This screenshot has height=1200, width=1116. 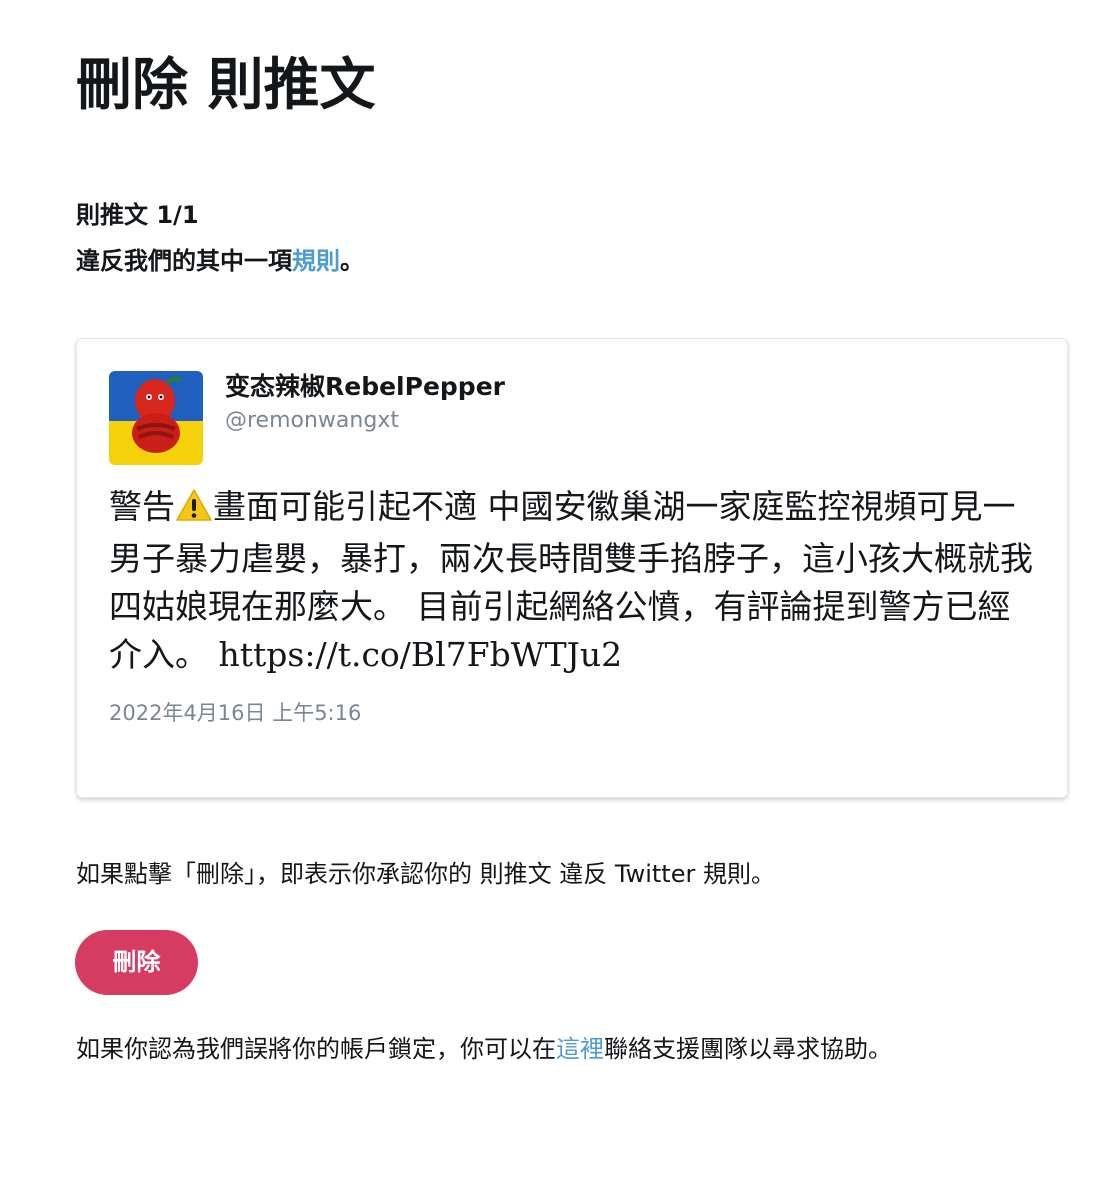 I want to click on warning-icon, so click(x=194, y=511).